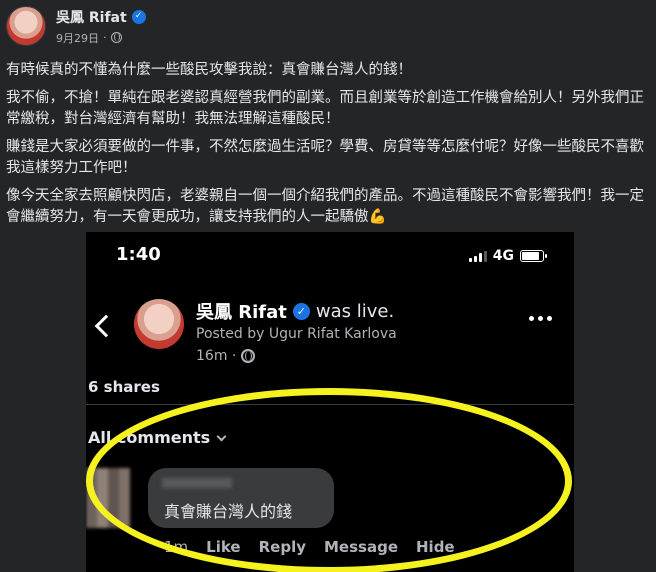 Image resolution: width=656 pixels, height=572 pixels. What do you see at coordinates (216, 356) in the screenshot?
I see `live-time-ago: 16m ·` at bounding box center [216, 356].